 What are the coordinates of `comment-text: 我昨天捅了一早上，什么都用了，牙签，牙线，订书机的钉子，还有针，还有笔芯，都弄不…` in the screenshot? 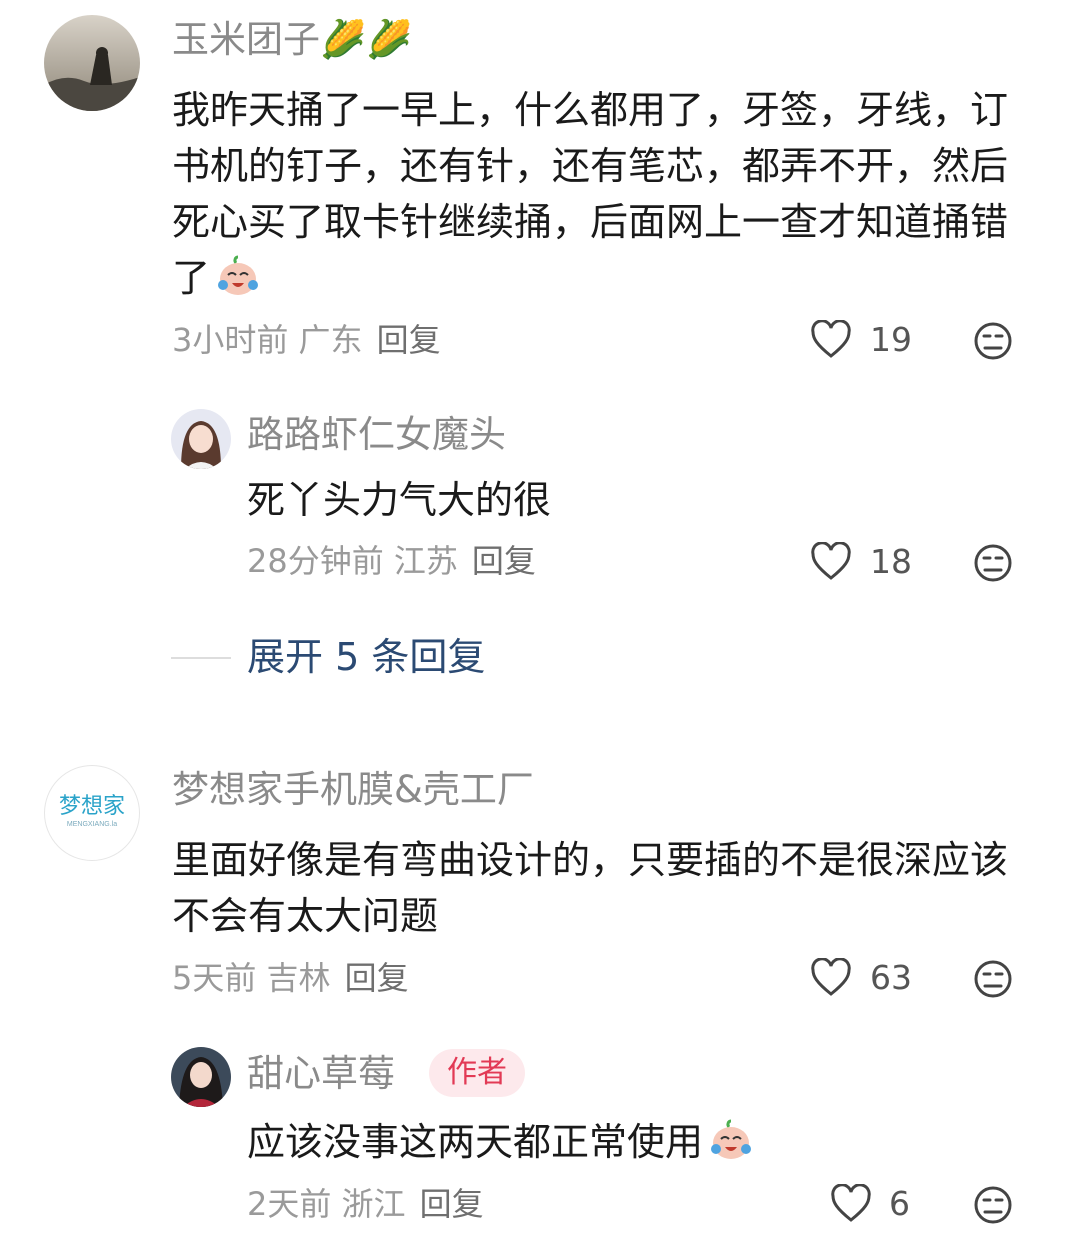 It's located at (590, 194).